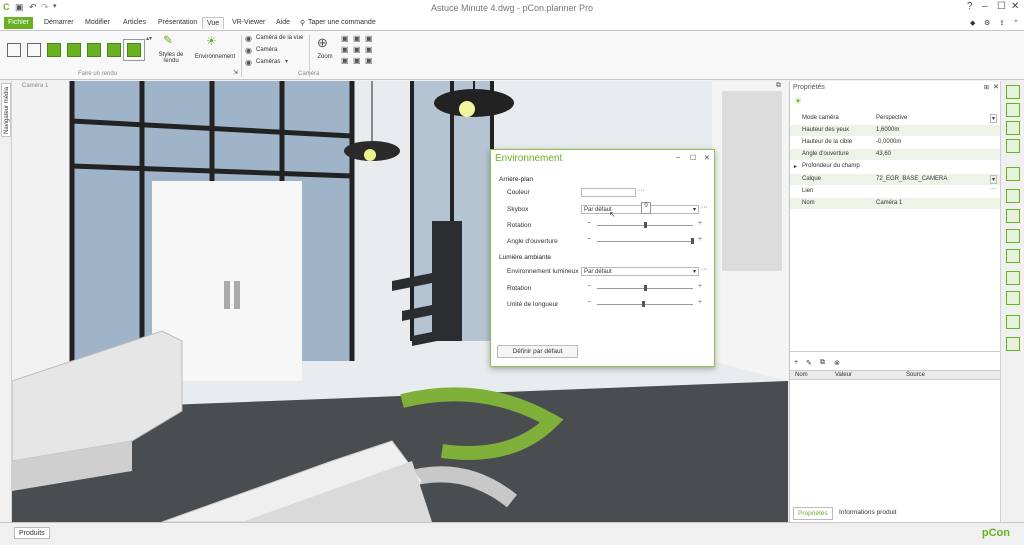 The height and width of the screenshot is (545, 1024). Describe the element at coordinates (235, 72) in the screenshot. I see `group-launcher-icon: ⇲` at that location.